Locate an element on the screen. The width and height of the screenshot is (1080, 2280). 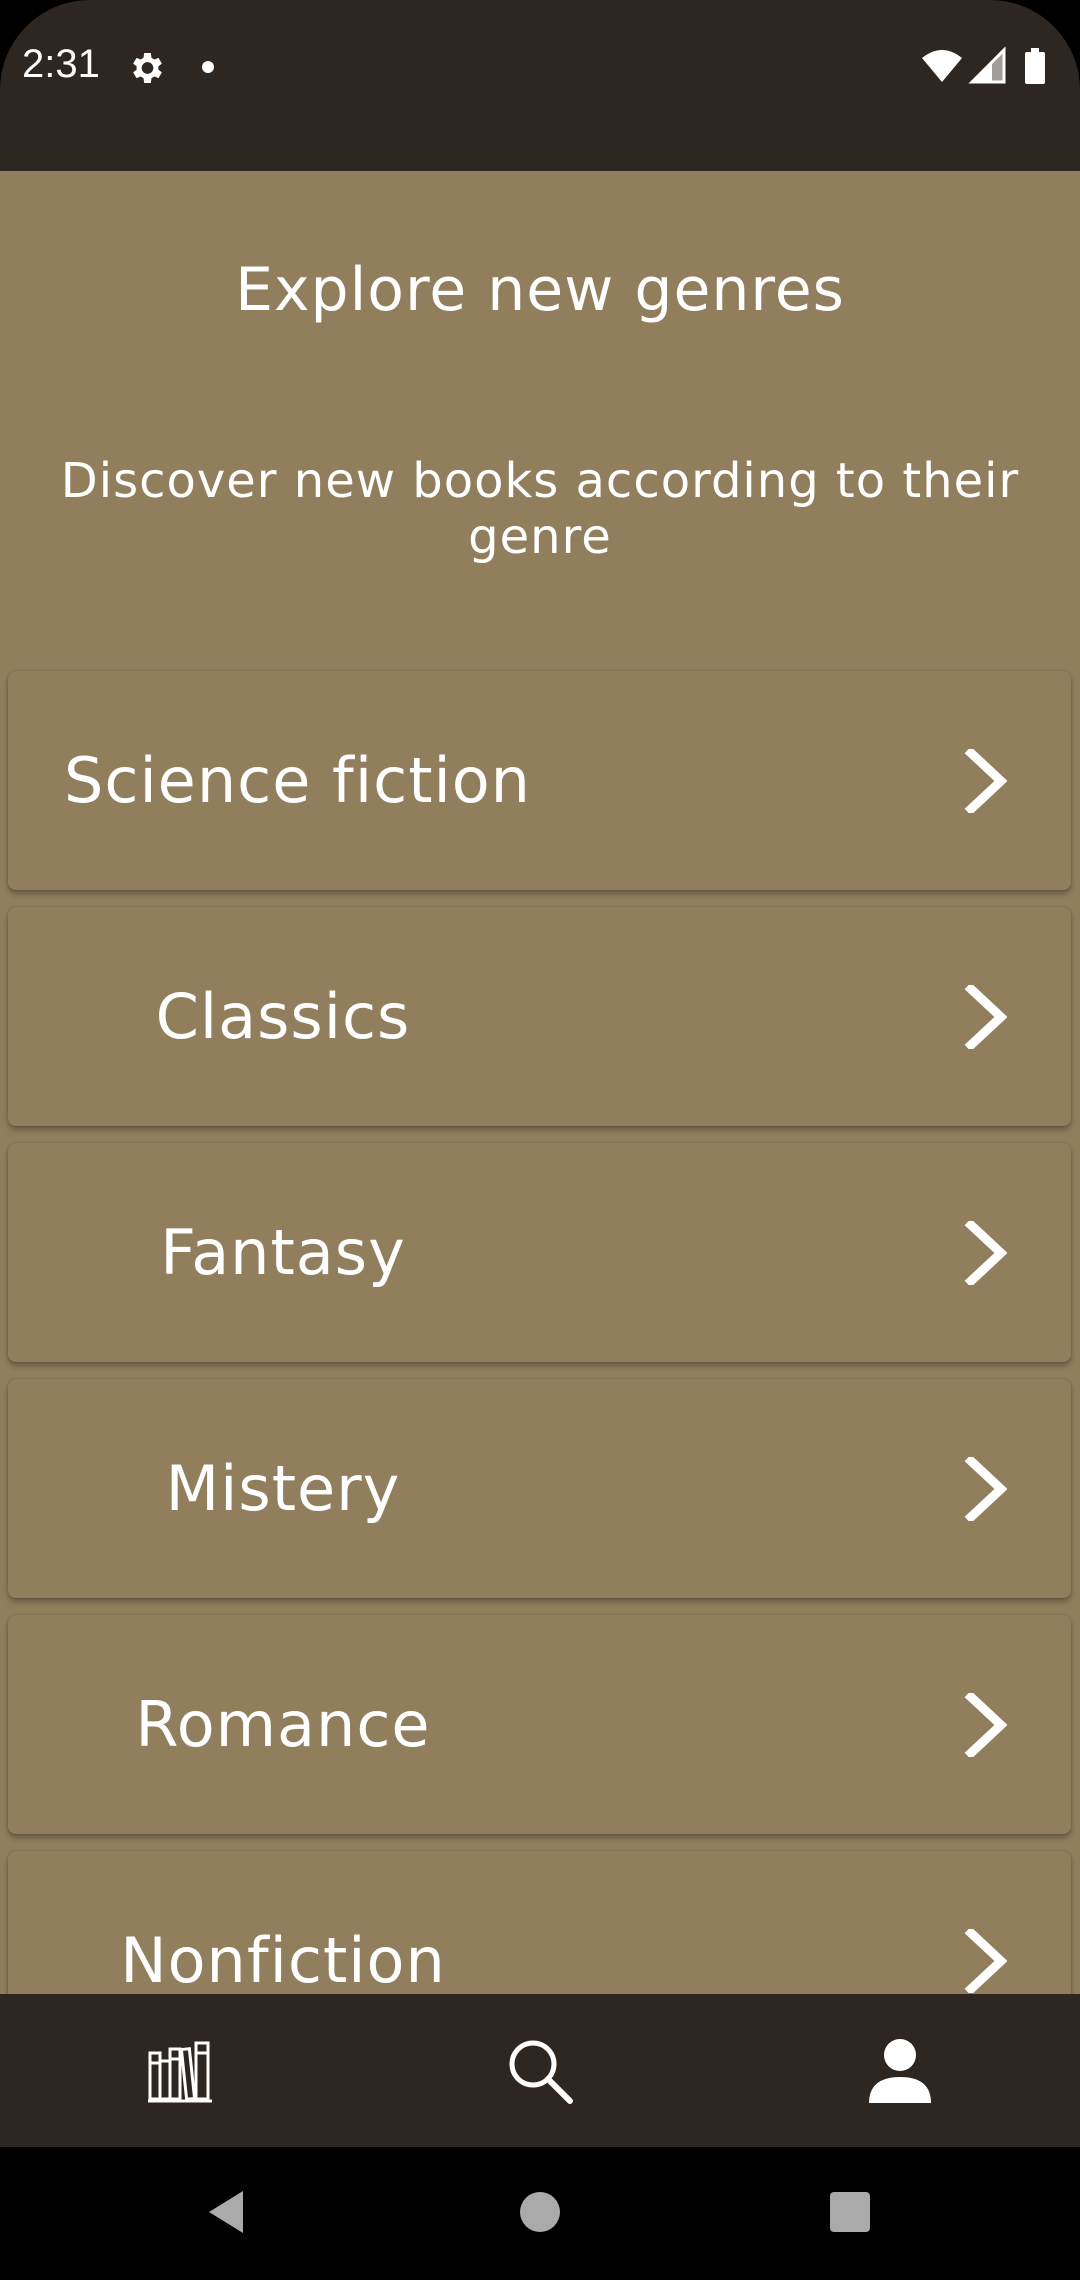
bottom-navigation is located at coordinates (540, 2070).